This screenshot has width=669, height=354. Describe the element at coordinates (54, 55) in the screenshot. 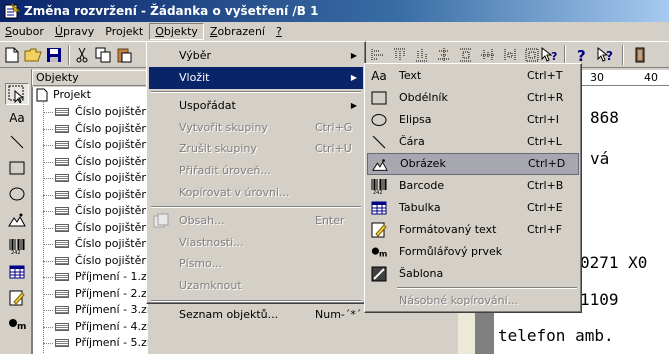

I see `save-icon` at that location.